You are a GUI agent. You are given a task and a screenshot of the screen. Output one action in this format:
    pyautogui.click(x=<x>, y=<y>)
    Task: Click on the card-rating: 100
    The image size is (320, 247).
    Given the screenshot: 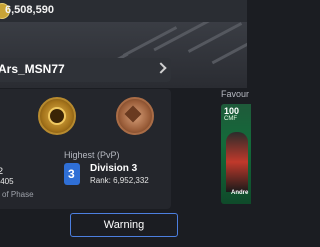 What is the action you would take?
    pyautogui.click(x=232, y=111)
    